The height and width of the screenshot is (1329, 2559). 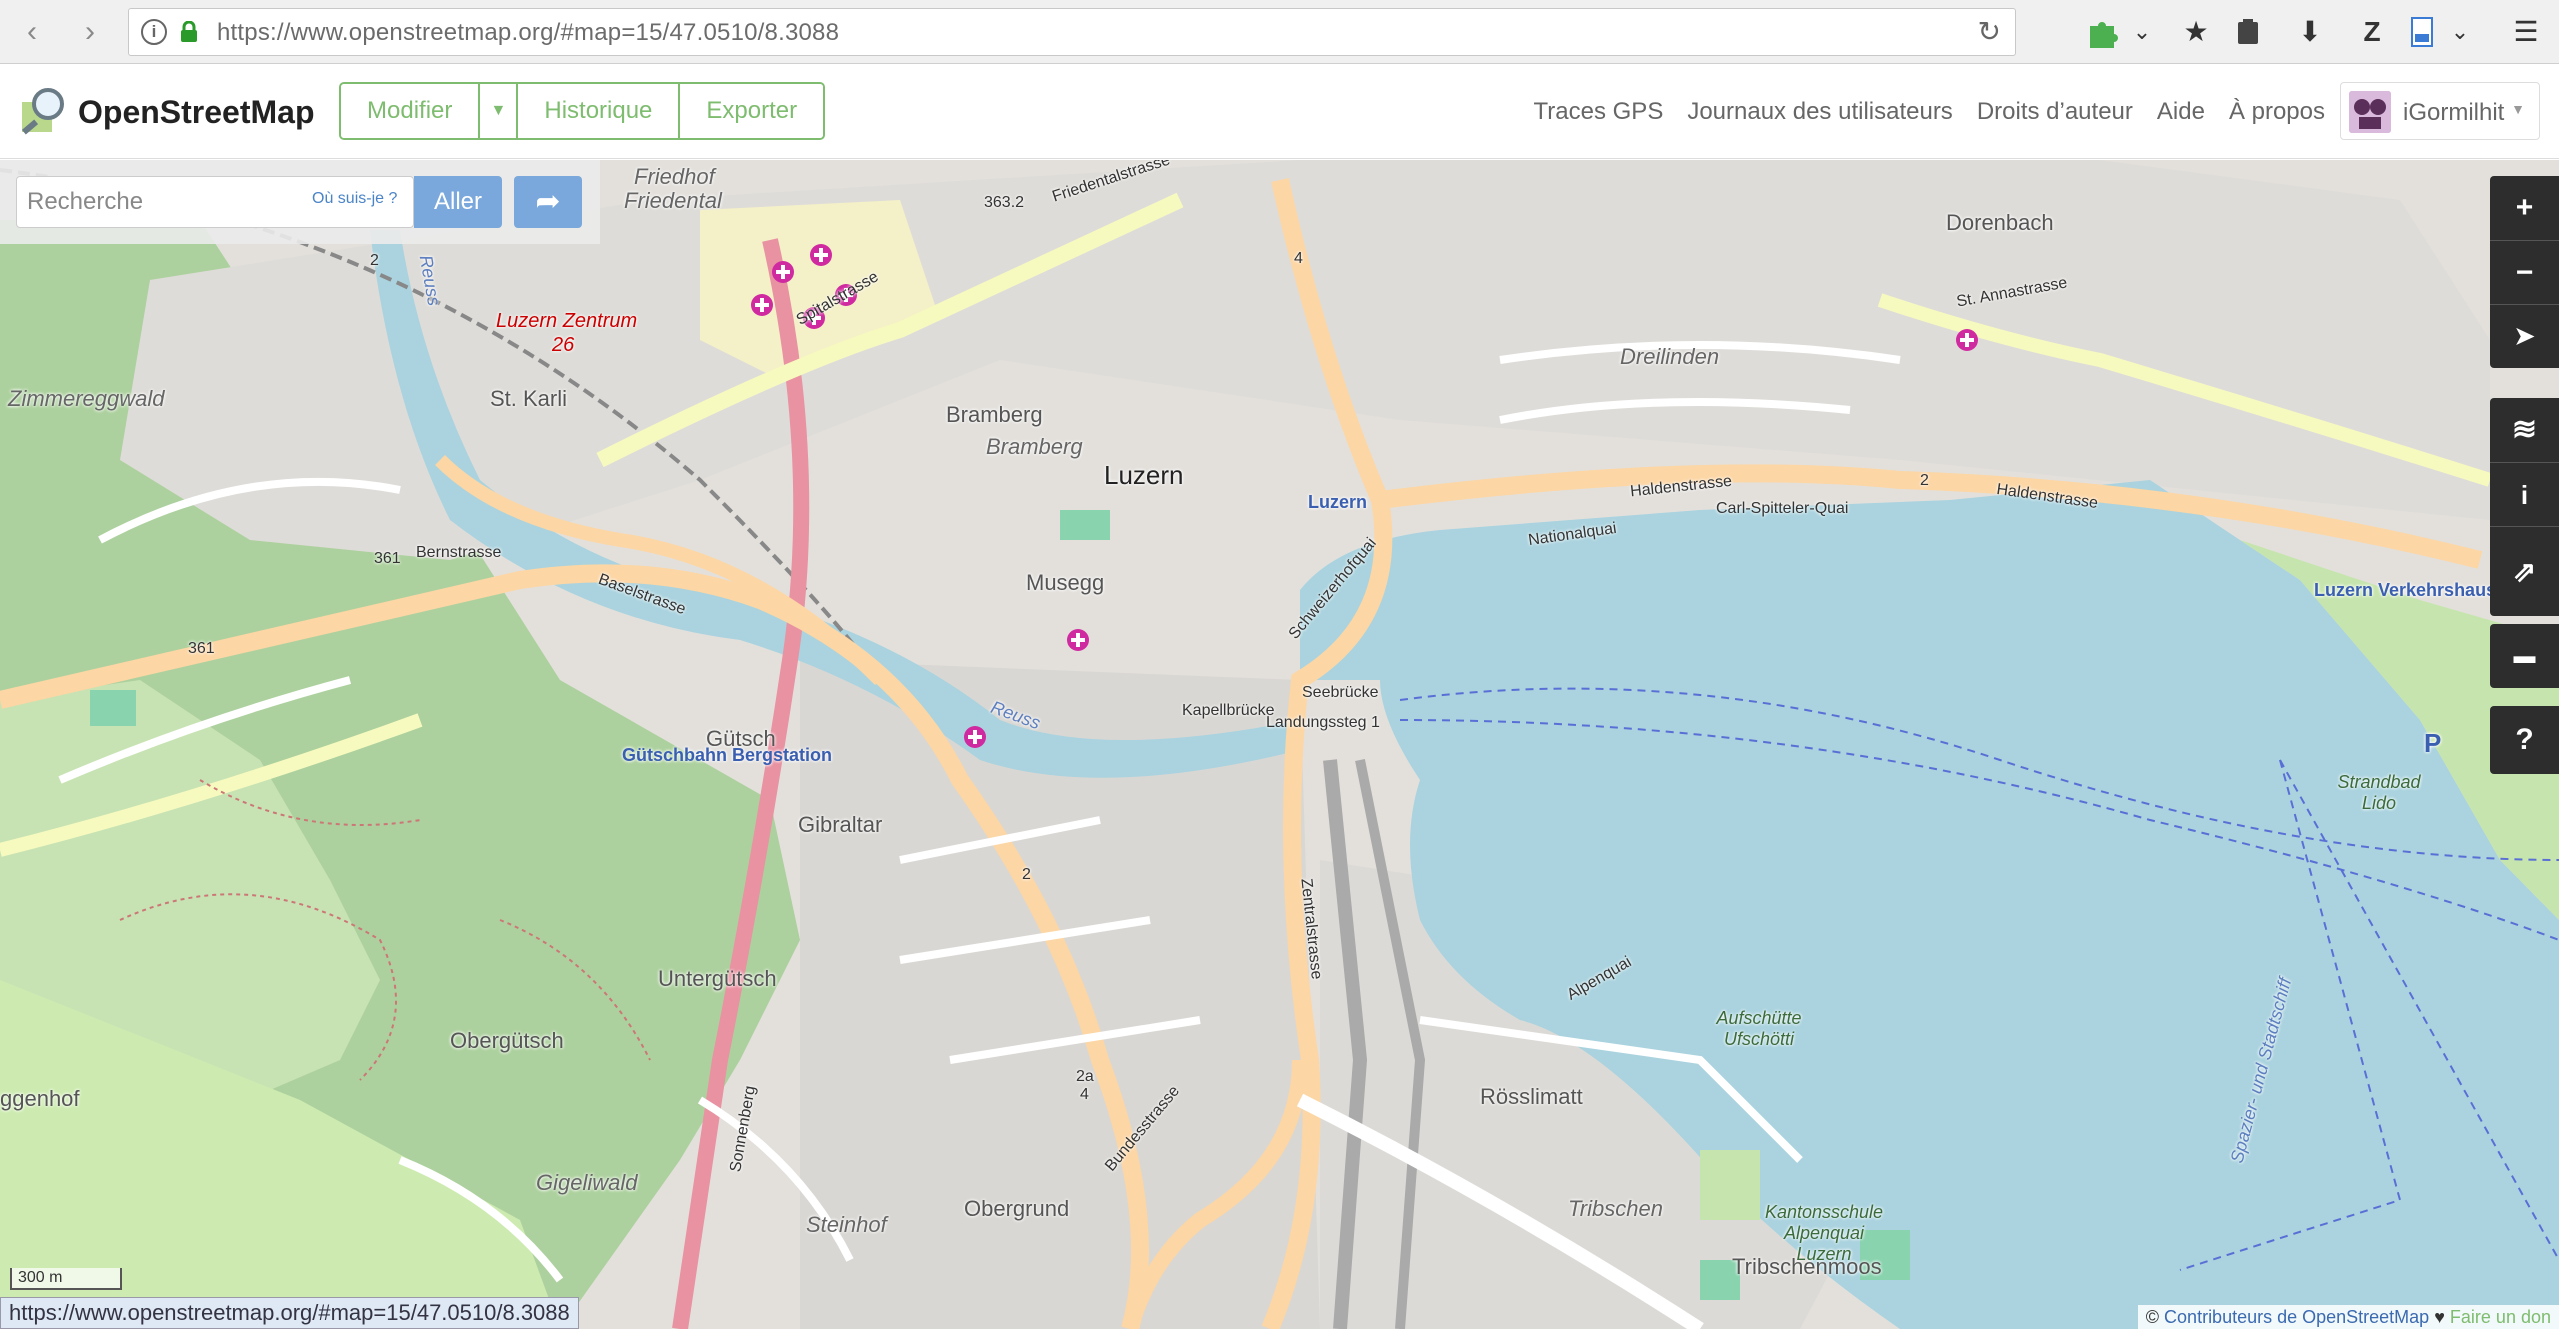 What do you see at coordinates (741, 738) in the screenshot?
I see `map-label-guetsch: Gütsch` at bounding box center [741, 738].